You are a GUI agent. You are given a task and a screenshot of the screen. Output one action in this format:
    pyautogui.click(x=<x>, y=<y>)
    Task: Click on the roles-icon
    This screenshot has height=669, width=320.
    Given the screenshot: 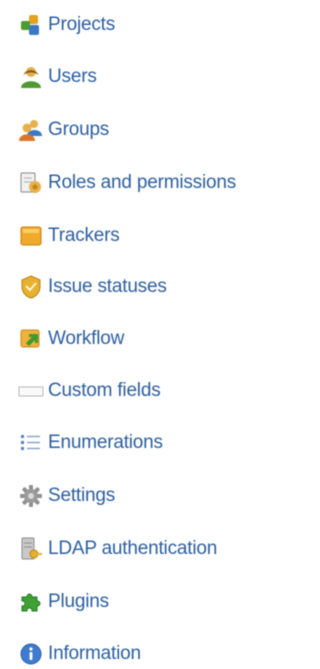 What is the action you would take?
    pyautogui.click(x=31, y=183)
    